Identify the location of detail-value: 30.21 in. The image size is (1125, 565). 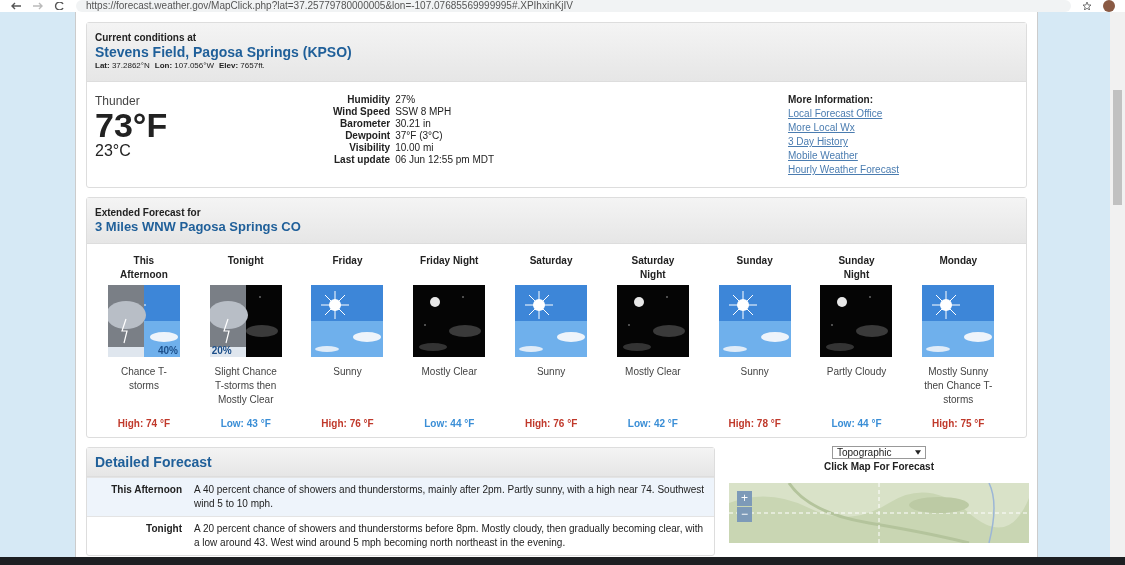
(413, 123).